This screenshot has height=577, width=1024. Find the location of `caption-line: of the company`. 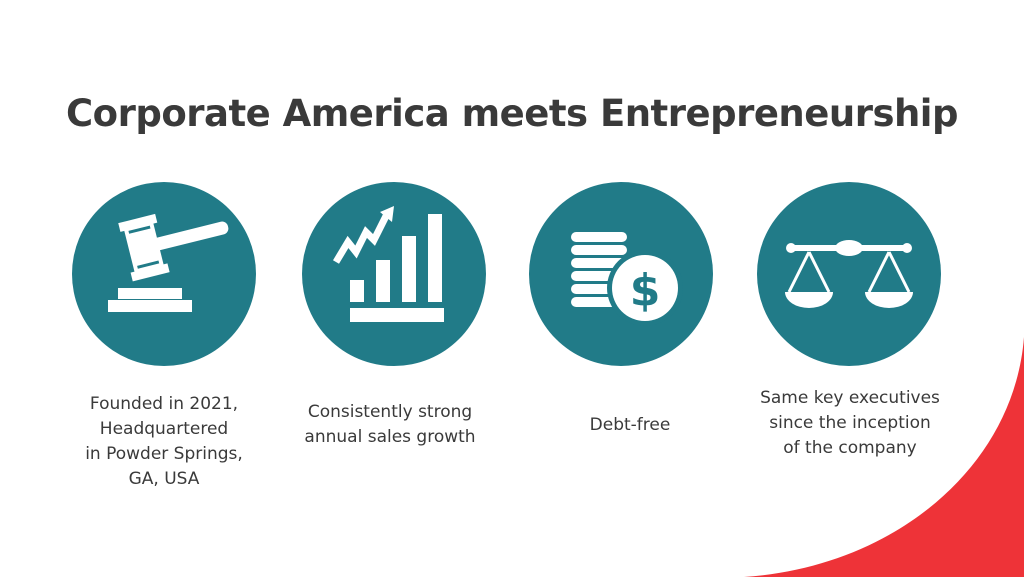

caption-line: of the company is located at coordinates (850, 448).